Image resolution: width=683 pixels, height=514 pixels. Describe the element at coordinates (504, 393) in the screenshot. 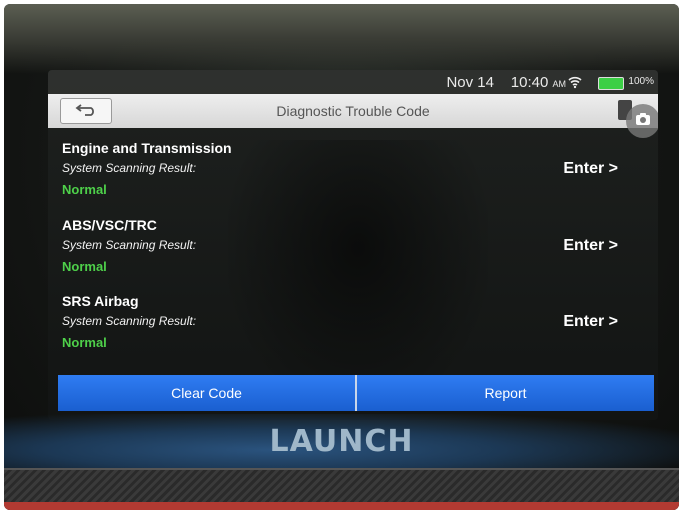

I see `report-button: Report` at that location.